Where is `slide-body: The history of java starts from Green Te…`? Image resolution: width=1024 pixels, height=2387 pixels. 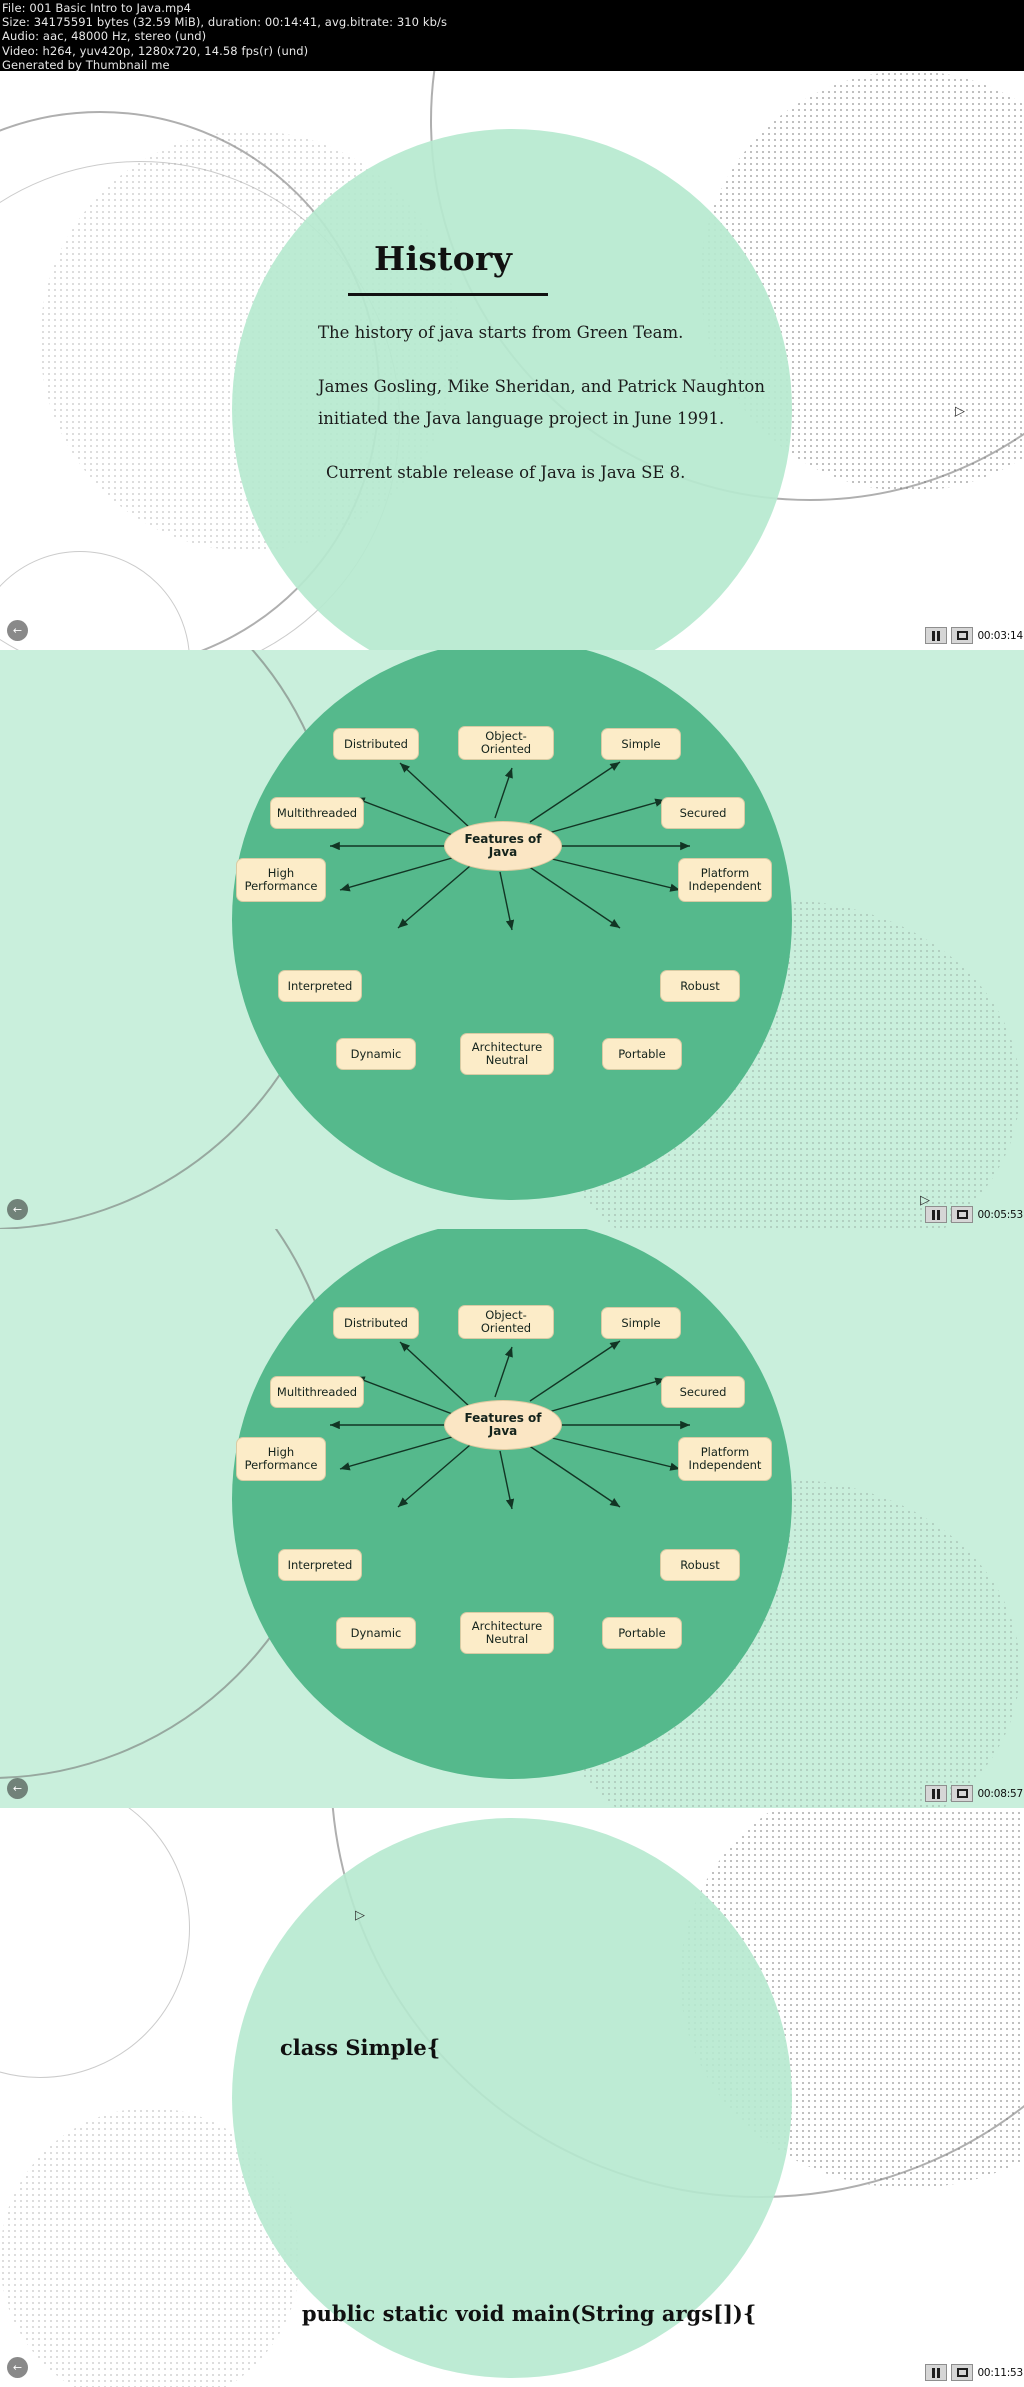
slide-body: The history of java starts from Green Te… is located at coordinates (548, 414).